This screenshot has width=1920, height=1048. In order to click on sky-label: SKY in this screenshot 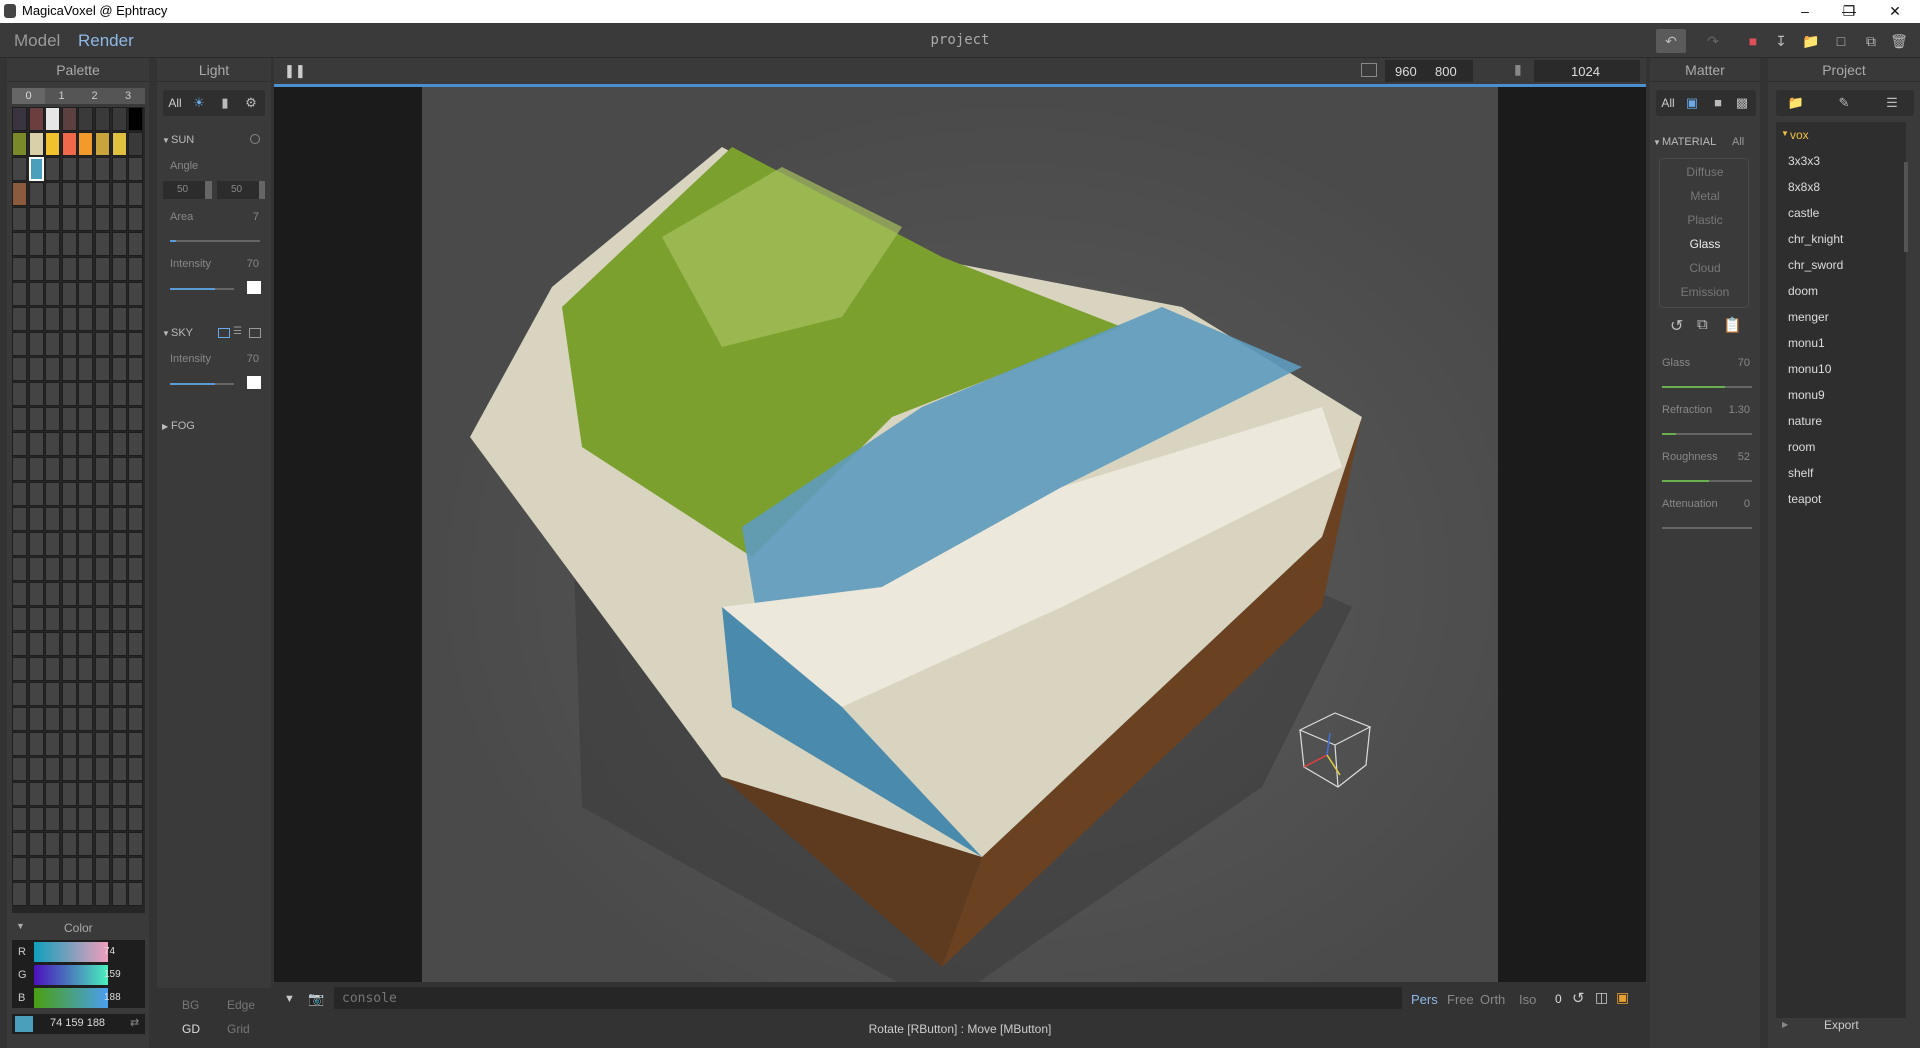, I will do `click(182, 333)`.